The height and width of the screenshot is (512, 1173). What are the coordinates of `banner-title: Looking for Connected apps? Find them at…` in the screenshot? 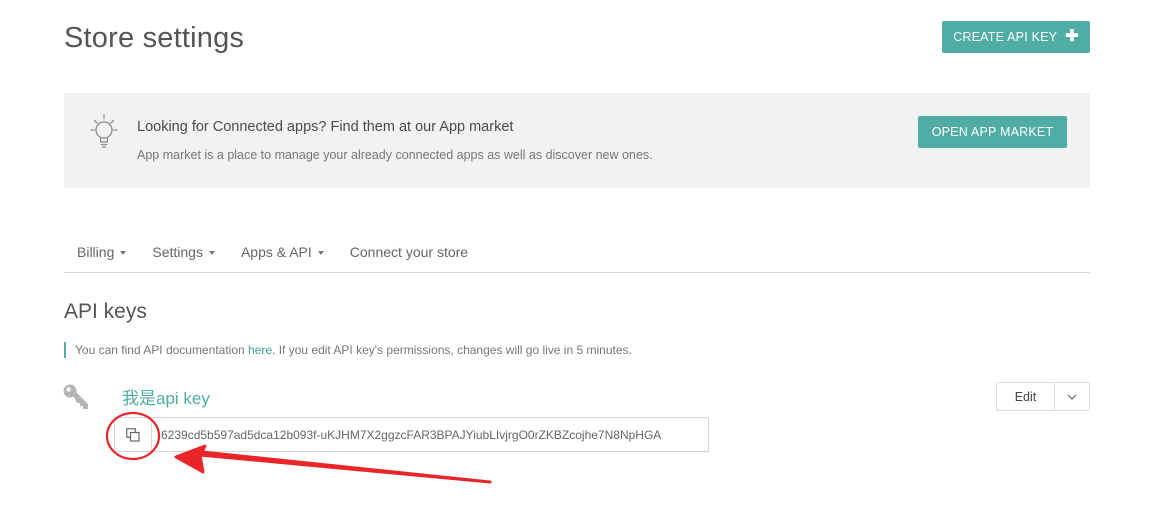 It's located at (325, 127).